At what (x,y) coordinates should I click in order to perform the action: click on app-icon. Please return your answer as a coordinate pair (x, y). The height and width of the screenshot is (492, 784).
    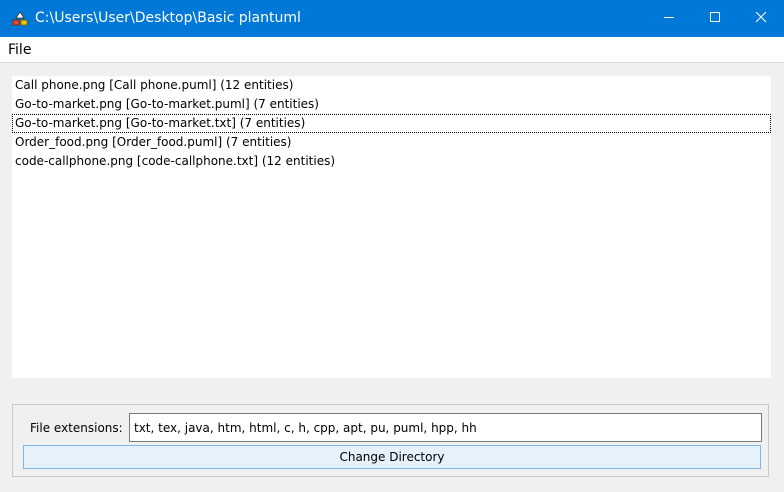
    Looking at the image, I should click on (20, 19).